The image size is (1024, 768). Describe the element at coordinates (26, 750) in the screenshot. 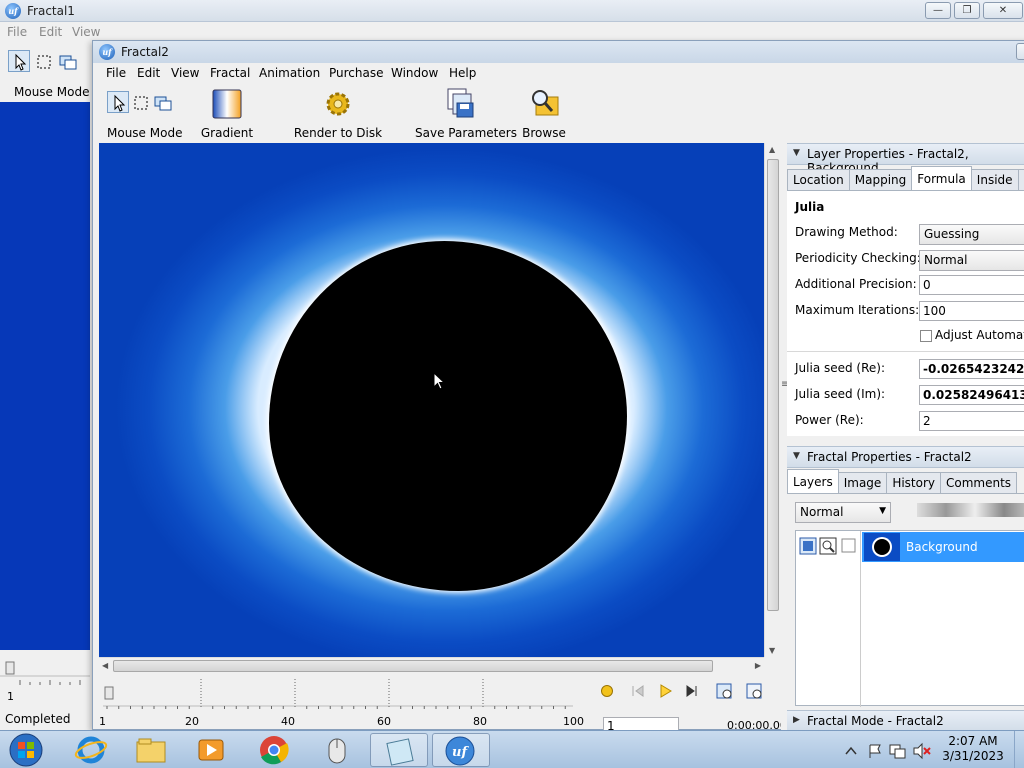

I see `start-button` at that location.